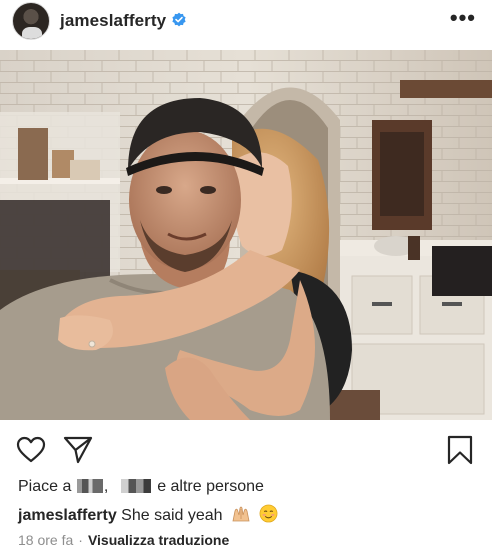 The width and height of the screenshot is (492, 560). What do you see at coordinates (460, 450) in the screenshot?
I see `bookmark-icon` at bounding box center [460, 450].